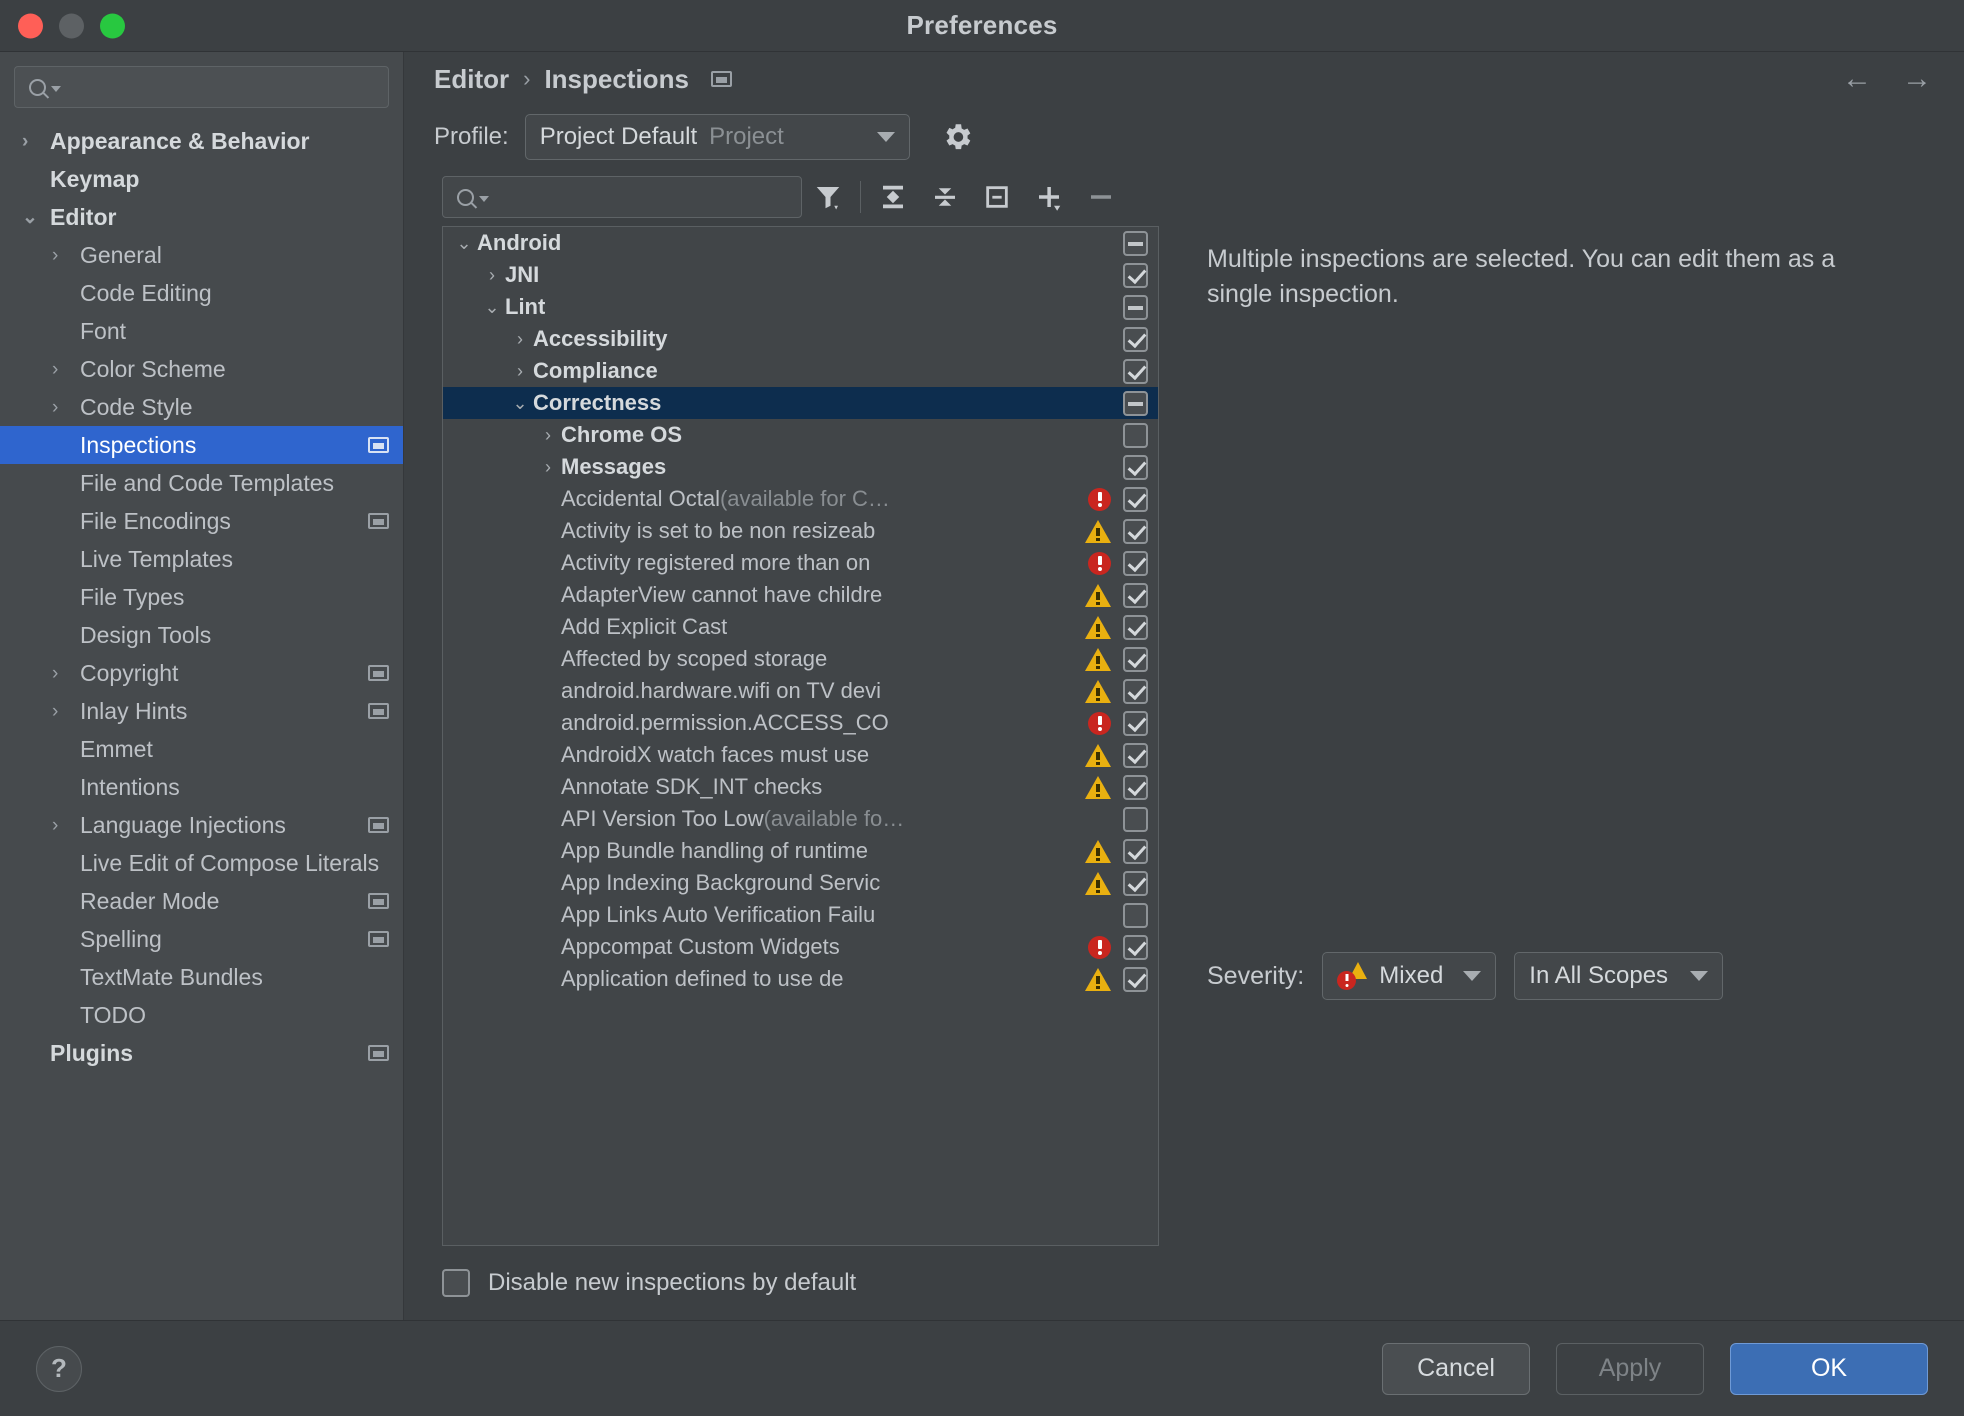 The height and width of the screenshot is (1416, 1964). Describe the element at coordinates (800, 915) in the screenshot. I see `tree-row: App Links Auto Verification Failu` at that location.